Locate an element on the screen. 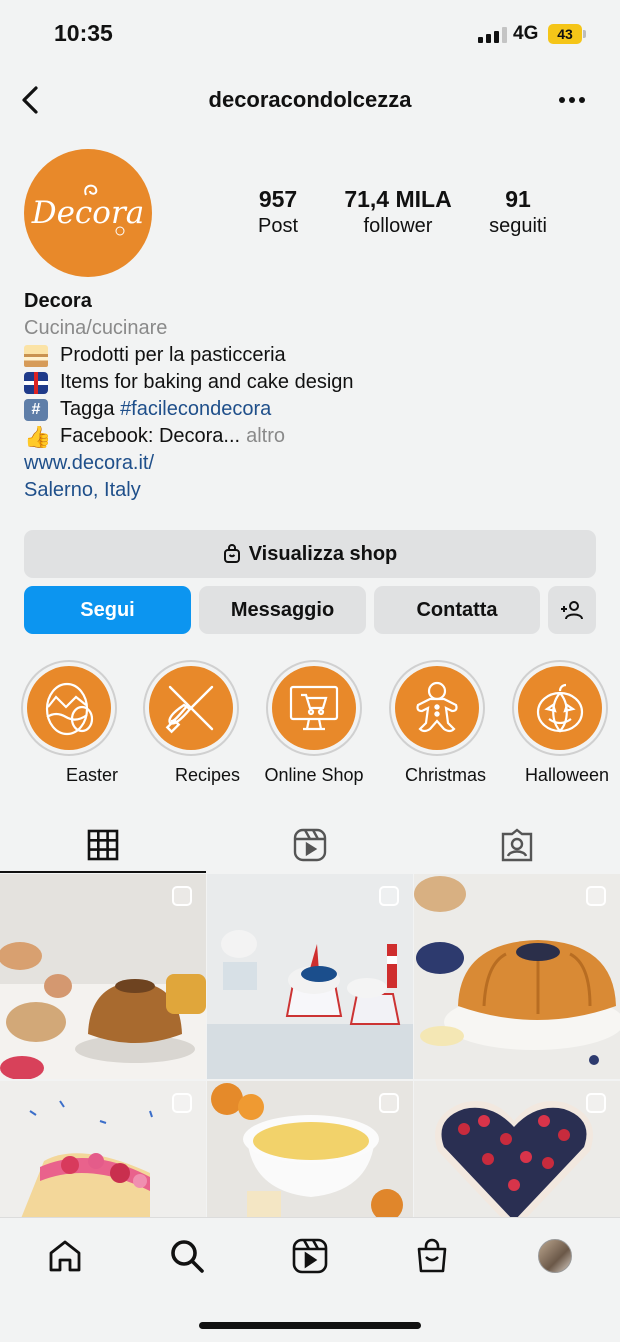  bio-line-text: Tagga is located at coordinates (90, 409).